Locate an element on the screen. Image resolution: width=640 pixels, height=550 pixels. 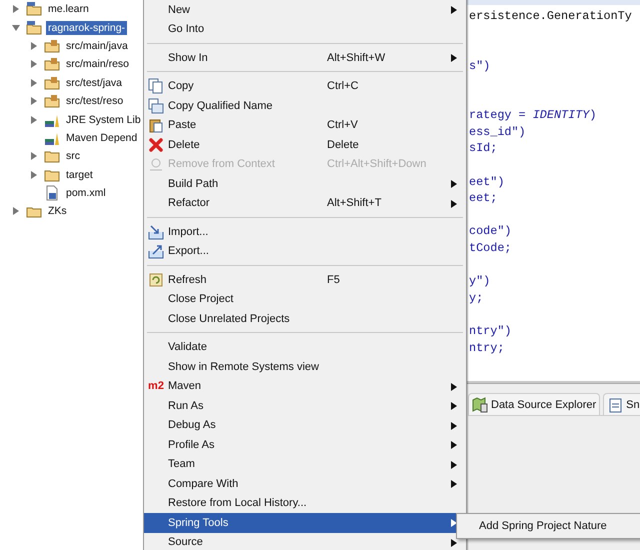
code-line: ntry; is located at coordinates (487, 348).